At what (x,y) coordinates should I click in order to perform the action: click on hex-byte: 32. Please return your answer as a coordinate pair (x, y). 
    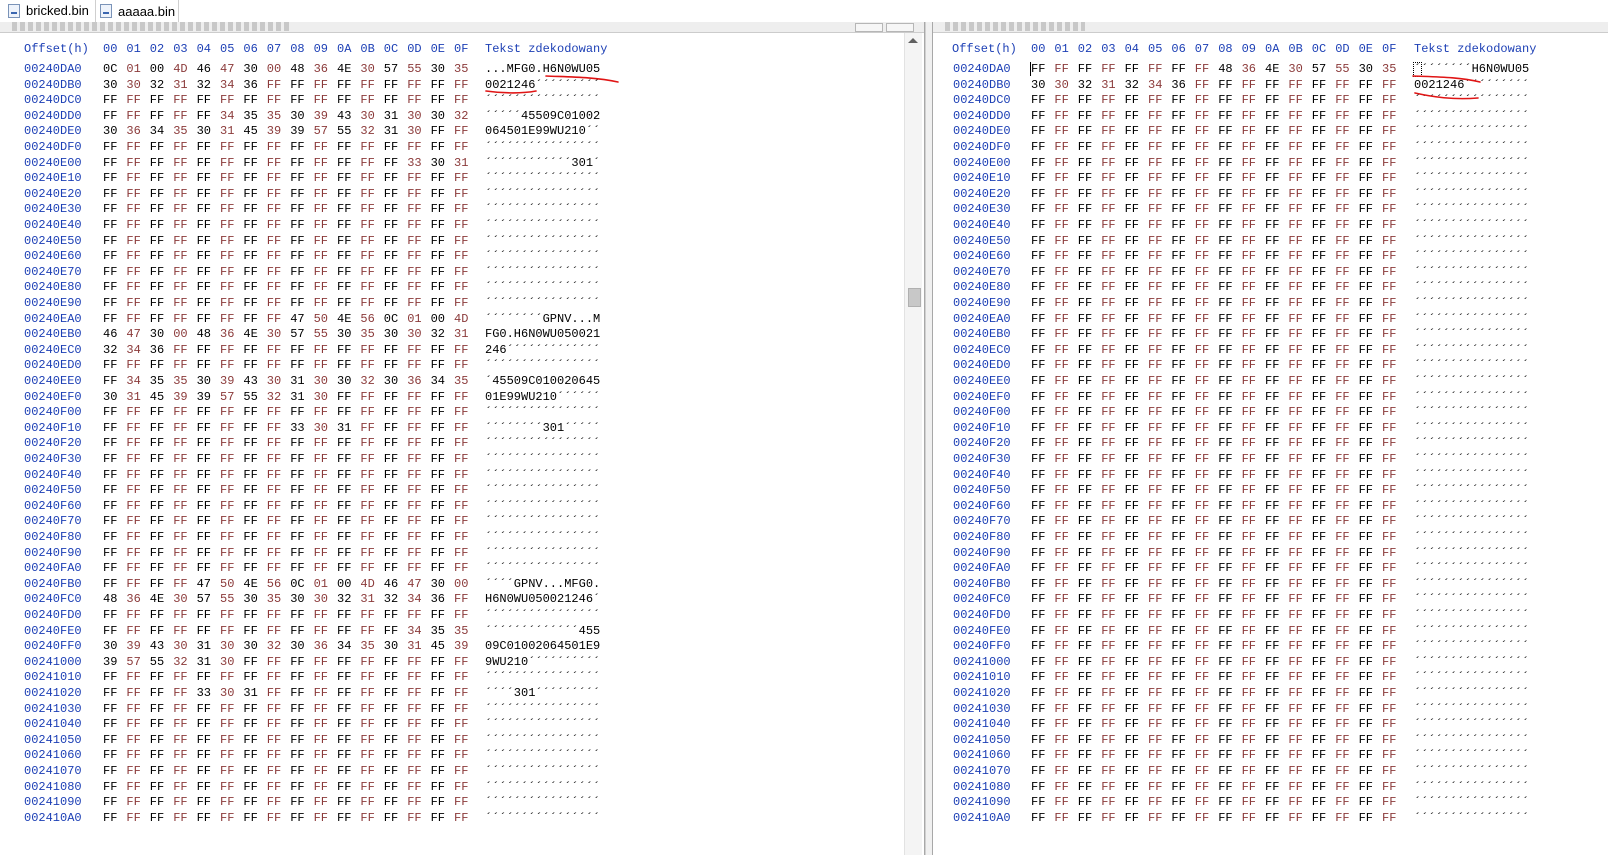
    Looking at the image, I should click on (441, 334).